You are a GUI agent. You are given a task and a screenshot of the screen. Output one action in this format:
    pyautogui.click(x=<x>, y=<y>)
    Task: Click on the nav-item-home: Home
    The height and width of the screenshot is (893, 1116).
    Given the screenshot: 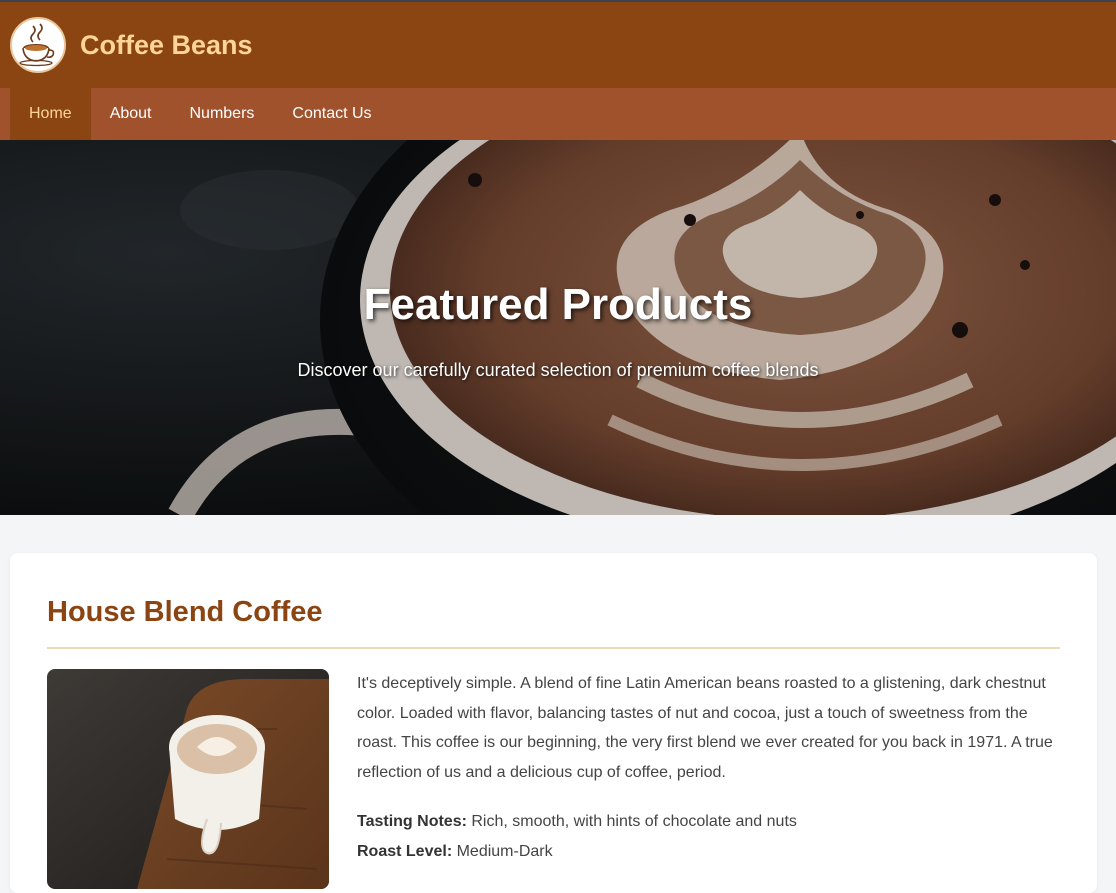 What is the action you would take?
    pyautogui.click(x=50, y=114)
    